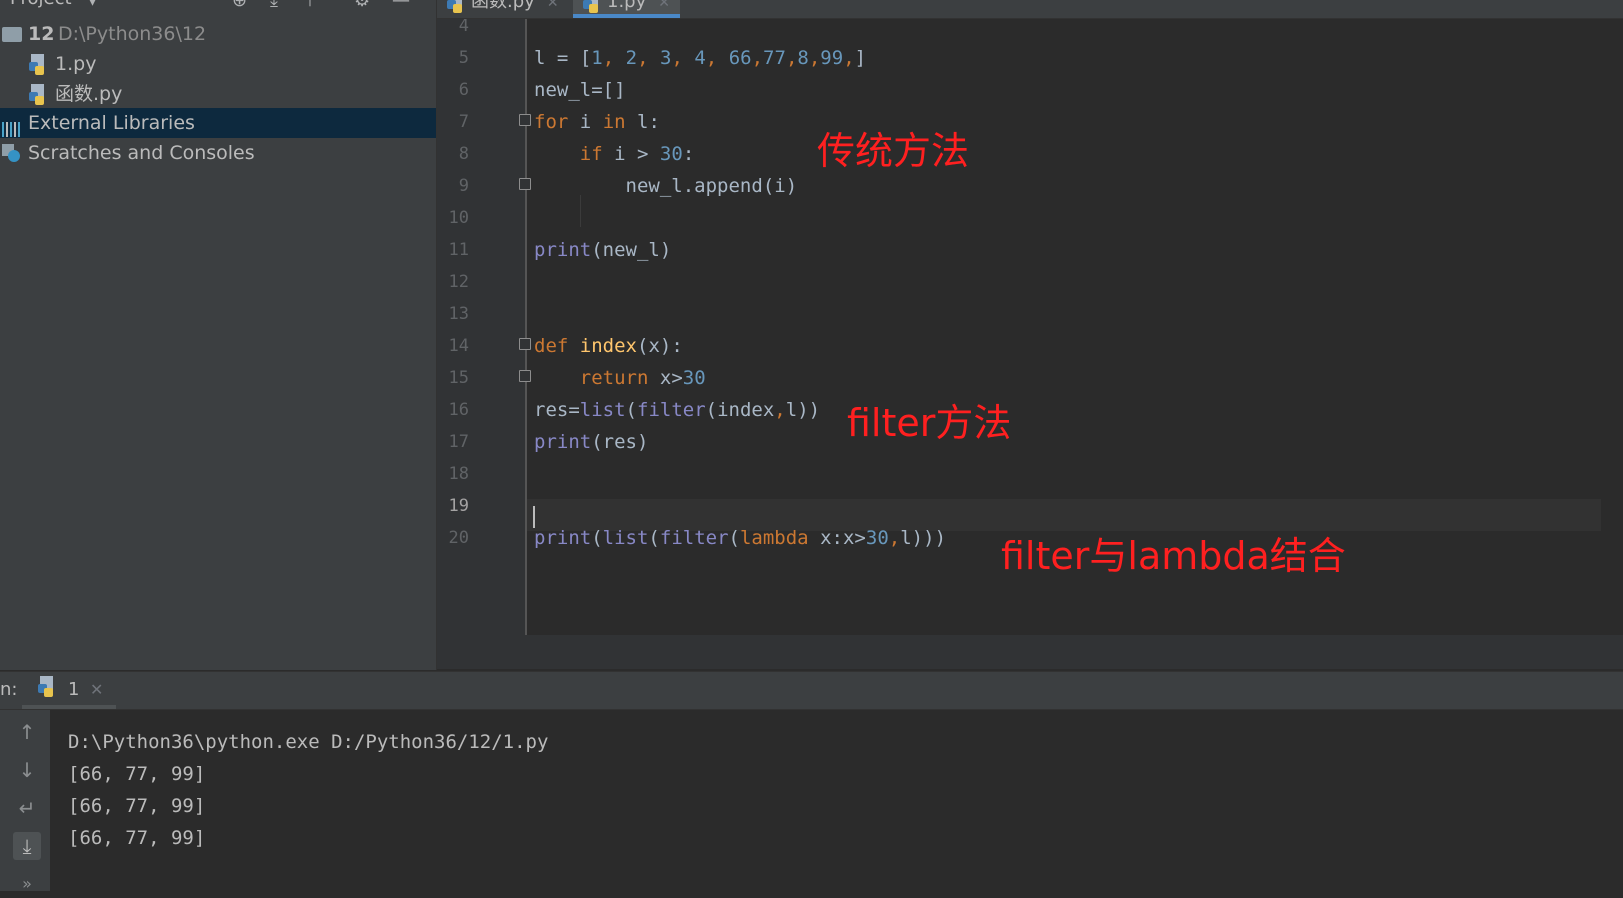  I want to click on line-number: 18, so click(458, 474).